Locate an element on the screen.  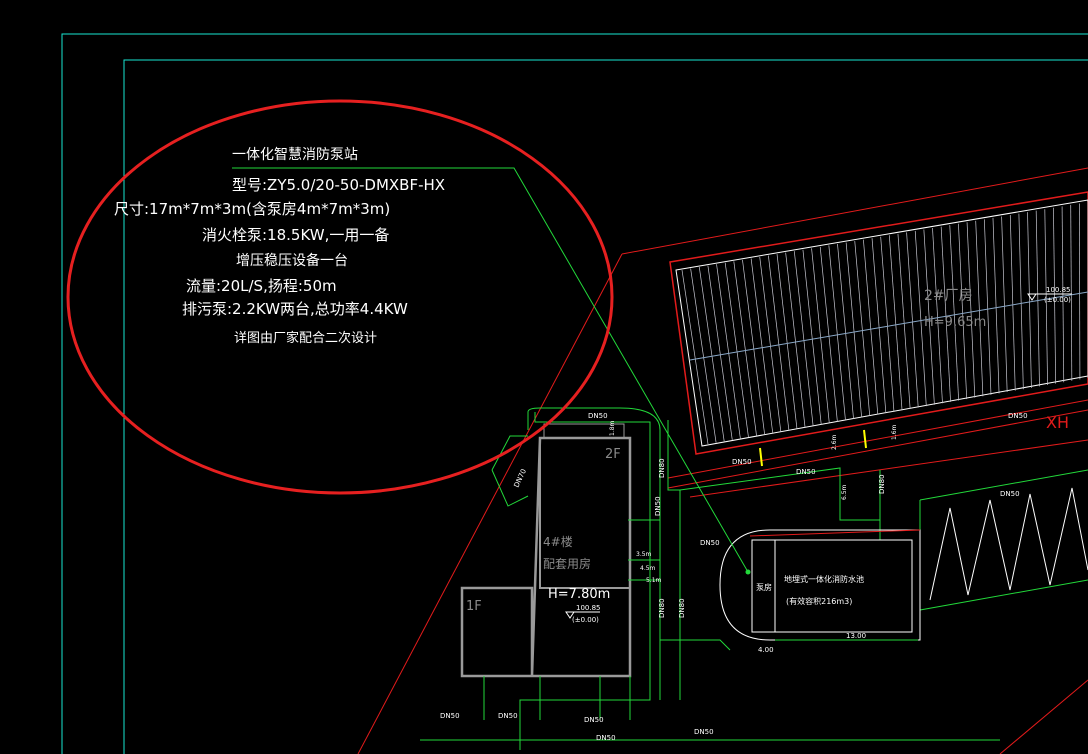
pump-station-outline is located at coordinates (820, 585).